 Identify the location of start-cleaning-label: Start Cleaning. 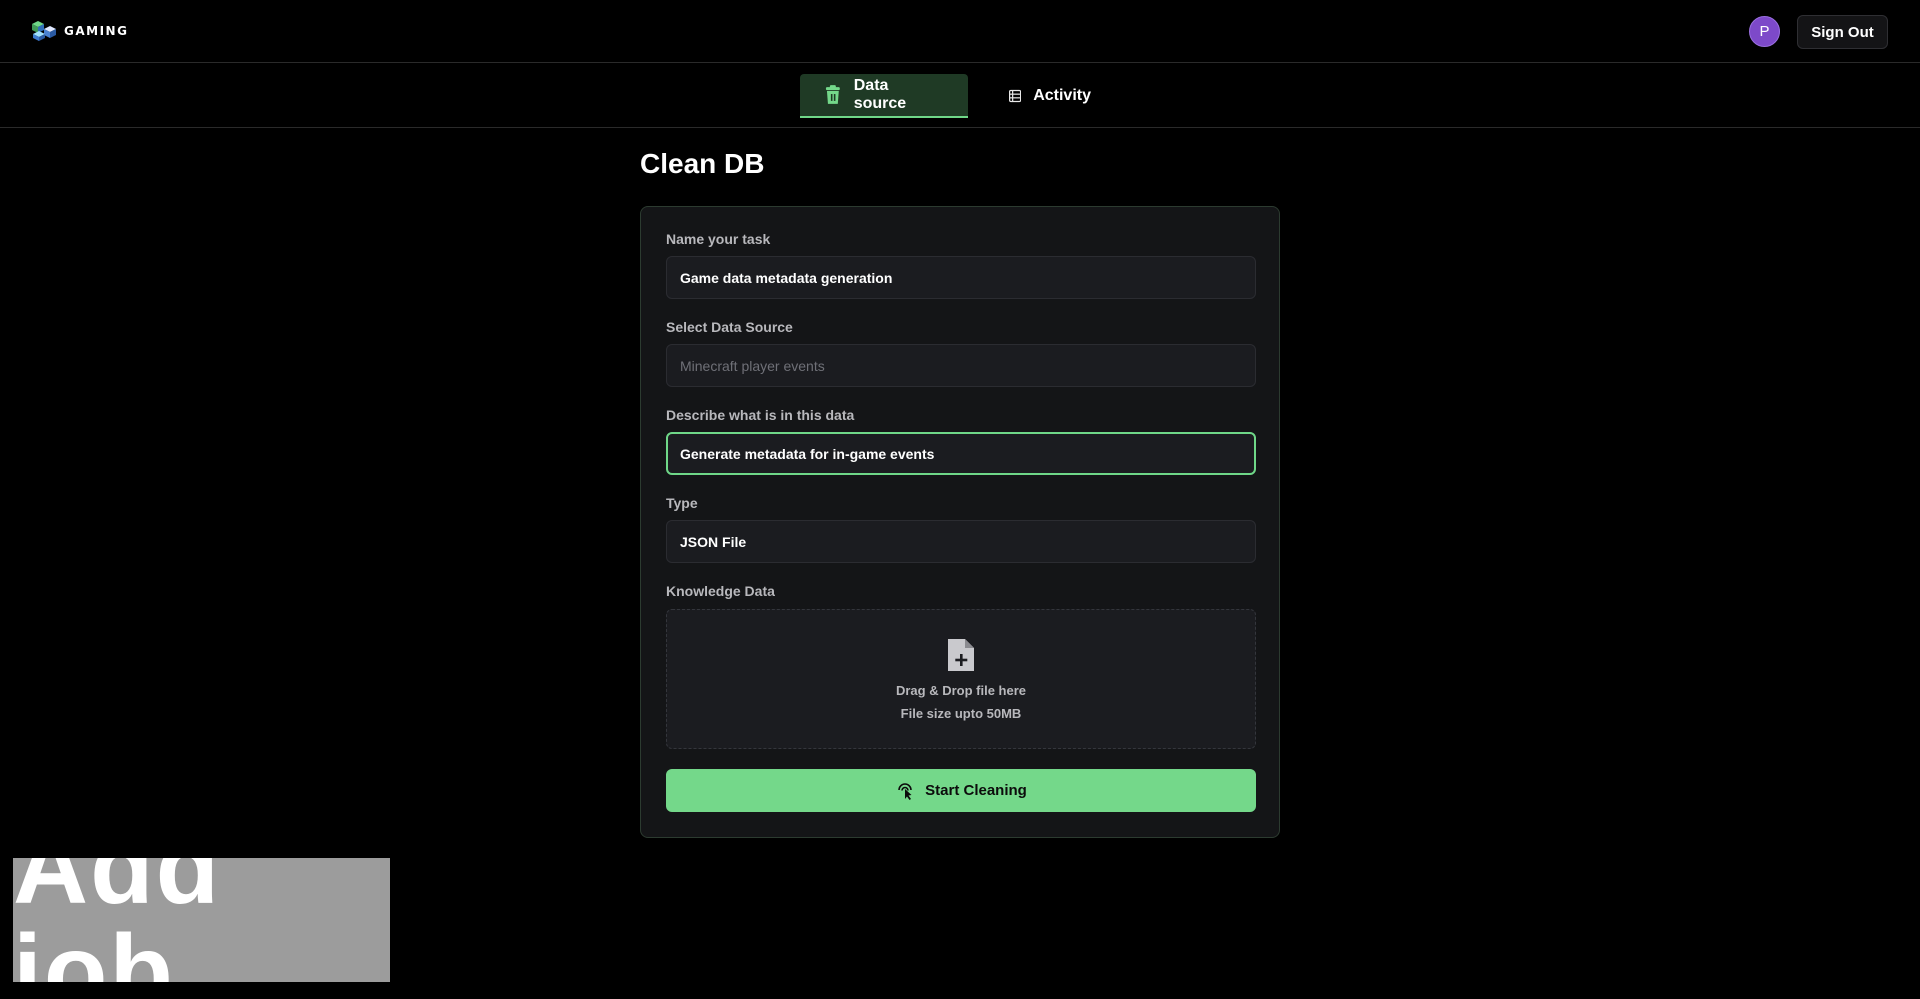
(976, 790).